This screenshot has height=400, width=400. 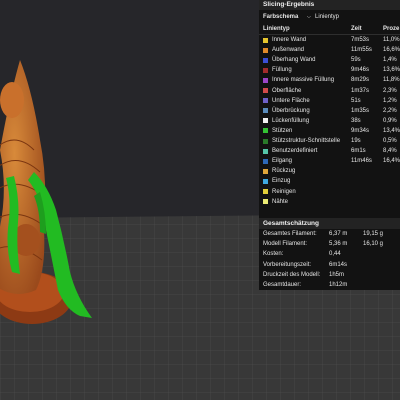 What do you see at coordinates (329, 151) in the screenshot?
I see `line-type-row: Benutzerdefiniert 6m1s 8,4%` at bounding box center [329, 151].